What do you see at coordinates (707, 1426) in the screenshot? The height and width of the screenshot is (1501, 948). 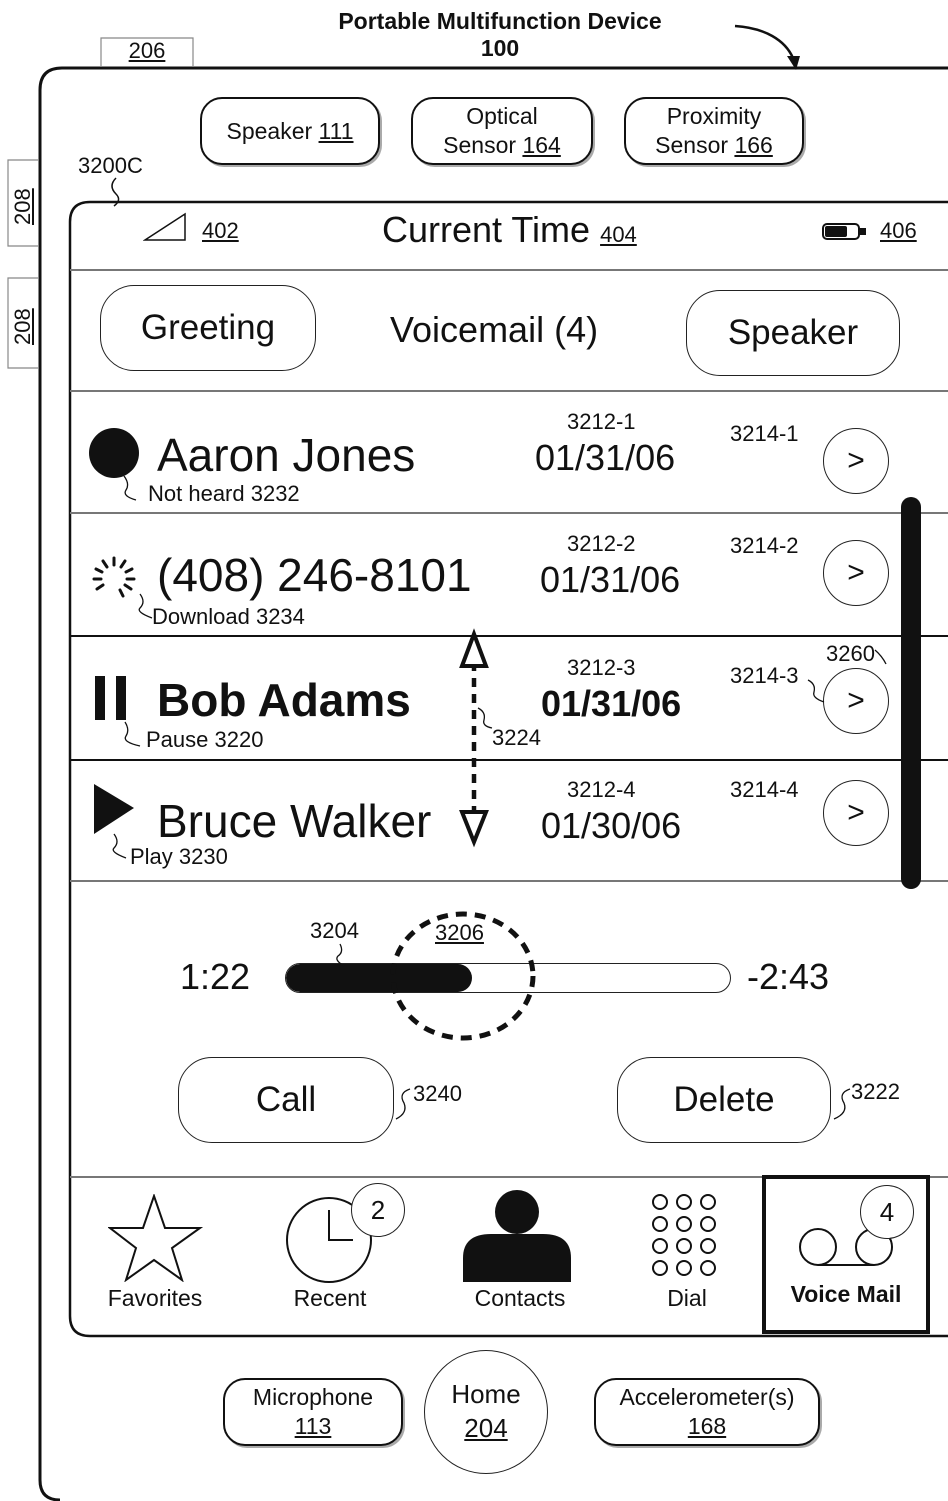 I see `accelerometer-ref: 168` at bounding box center [707, 1426].